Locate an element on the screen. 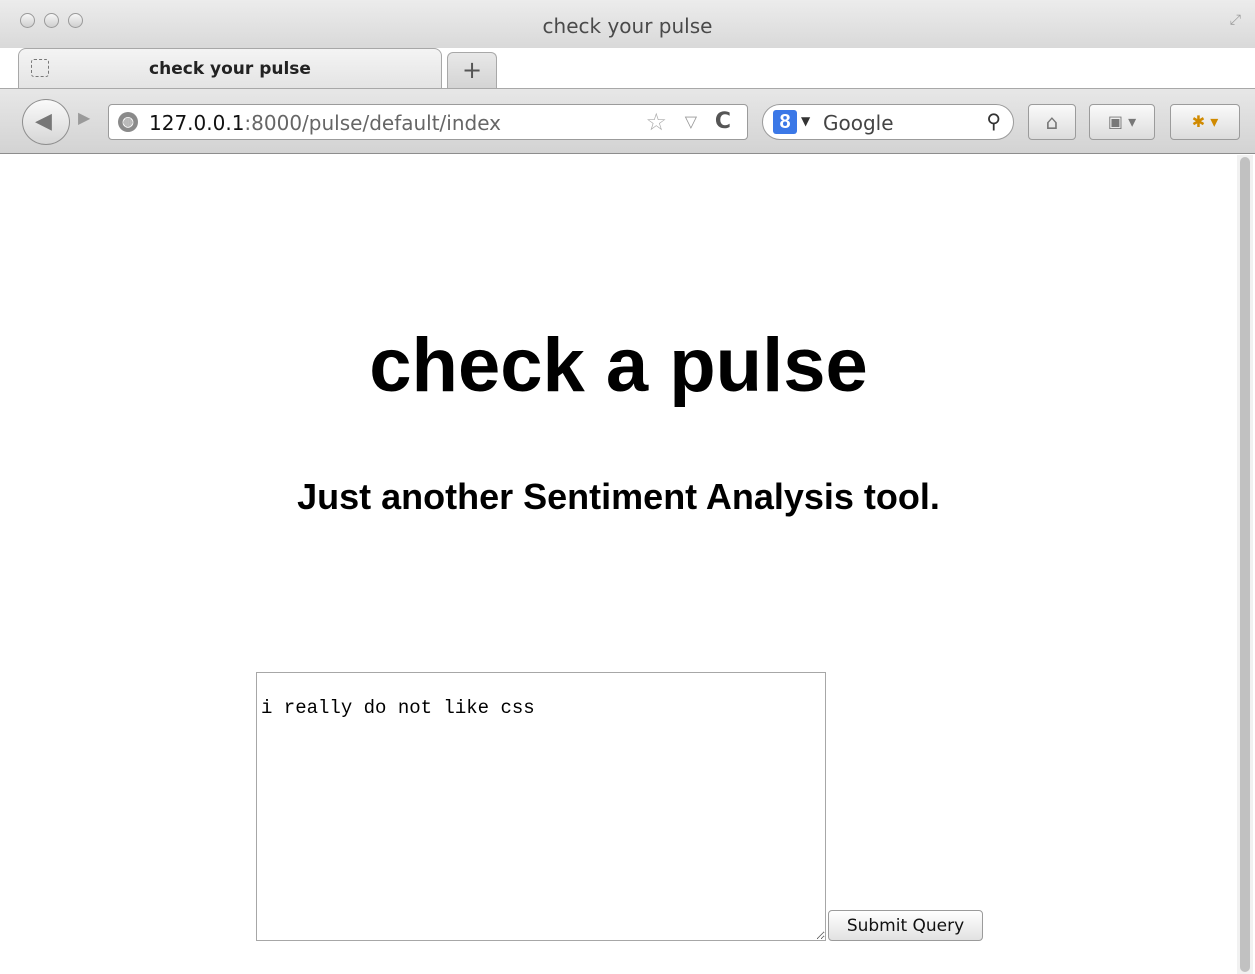  tab-check-your-pulse: check your pulse is located at coordinates (230, 68).